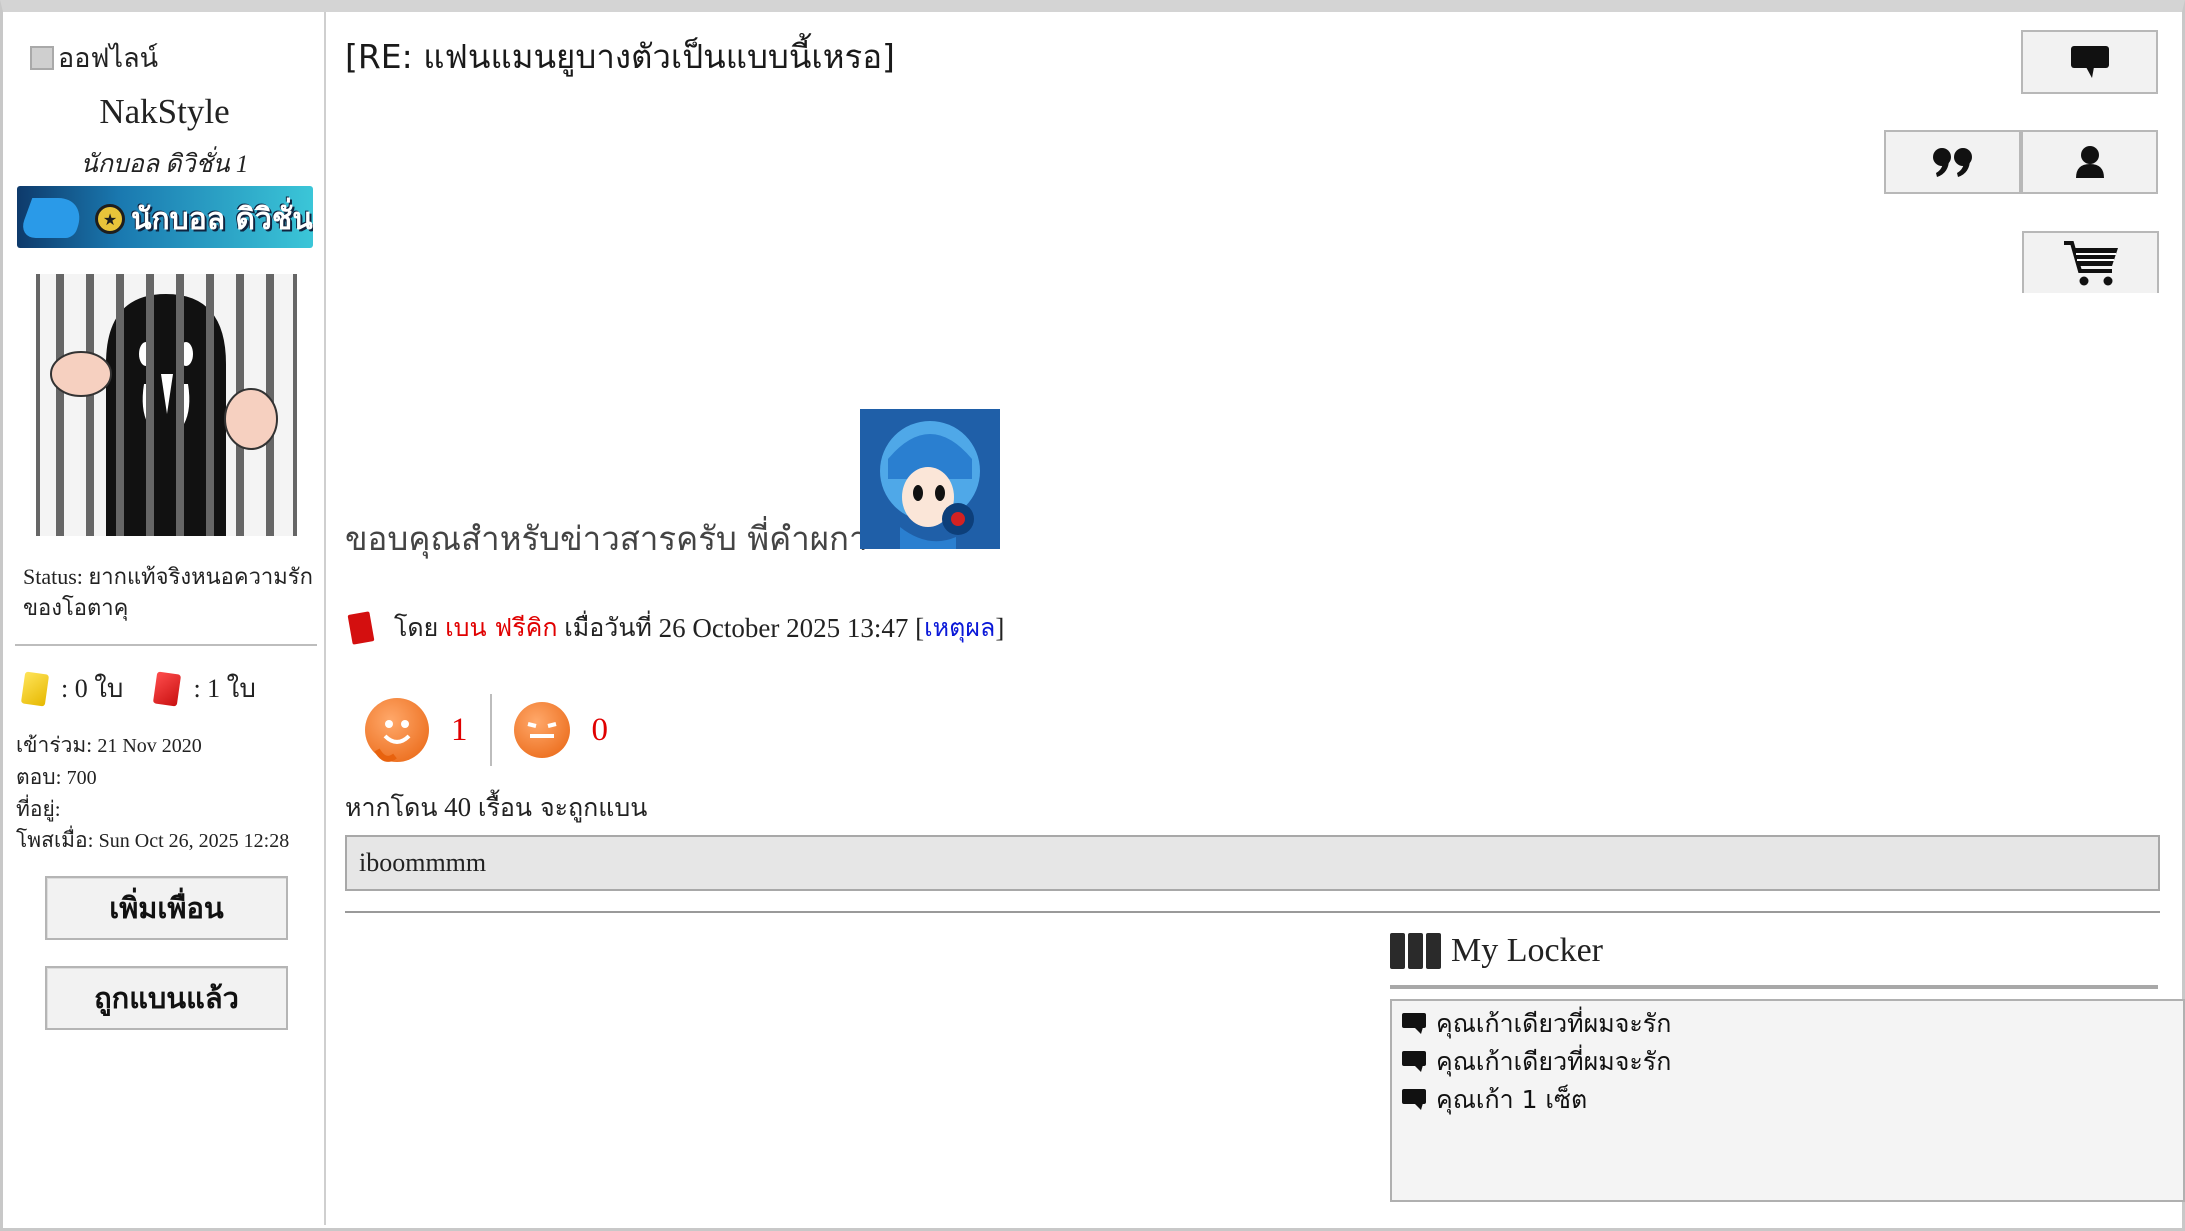 The image size is (2185, 1231). What do you see at coordinates (458, 807) in the screenshot?
I see `ban-note-count: 40` at bounding box center [458, 807].